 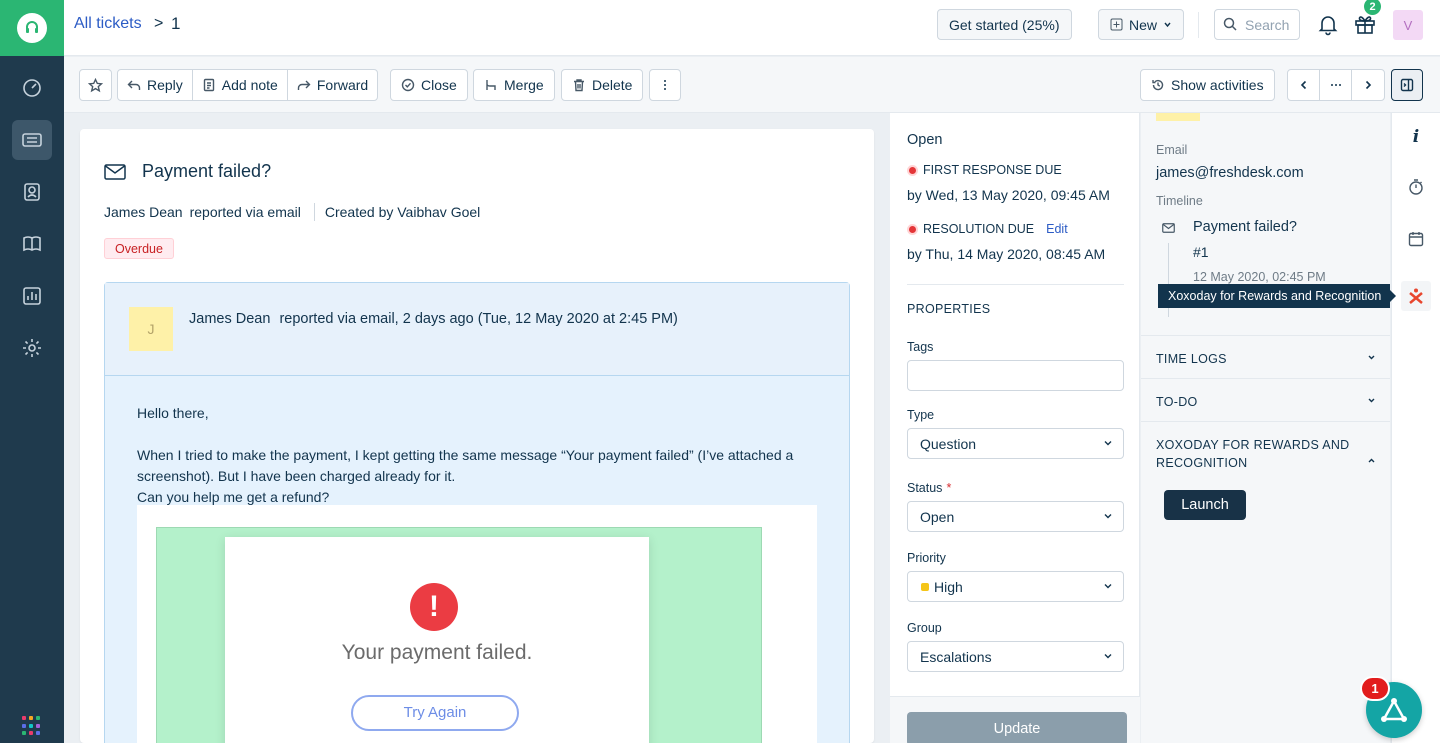 I want to click on settings-icon, so click(x=32, y=348).